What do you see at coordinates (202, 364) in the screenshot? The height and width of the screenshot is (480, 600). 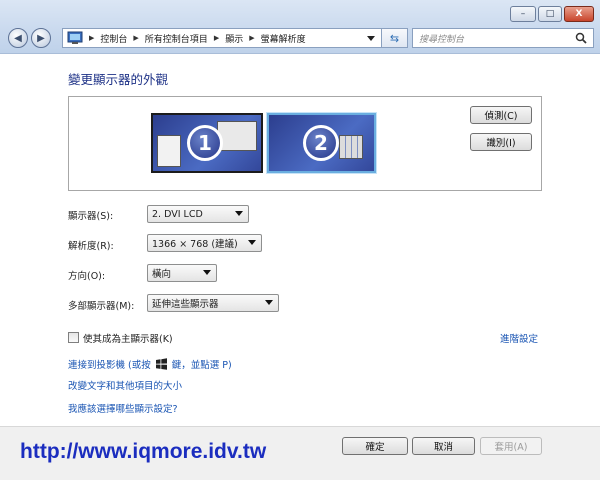 I see `projector-link-suffix: 鍵，並點選 P)` at bounding box center [202, 364].